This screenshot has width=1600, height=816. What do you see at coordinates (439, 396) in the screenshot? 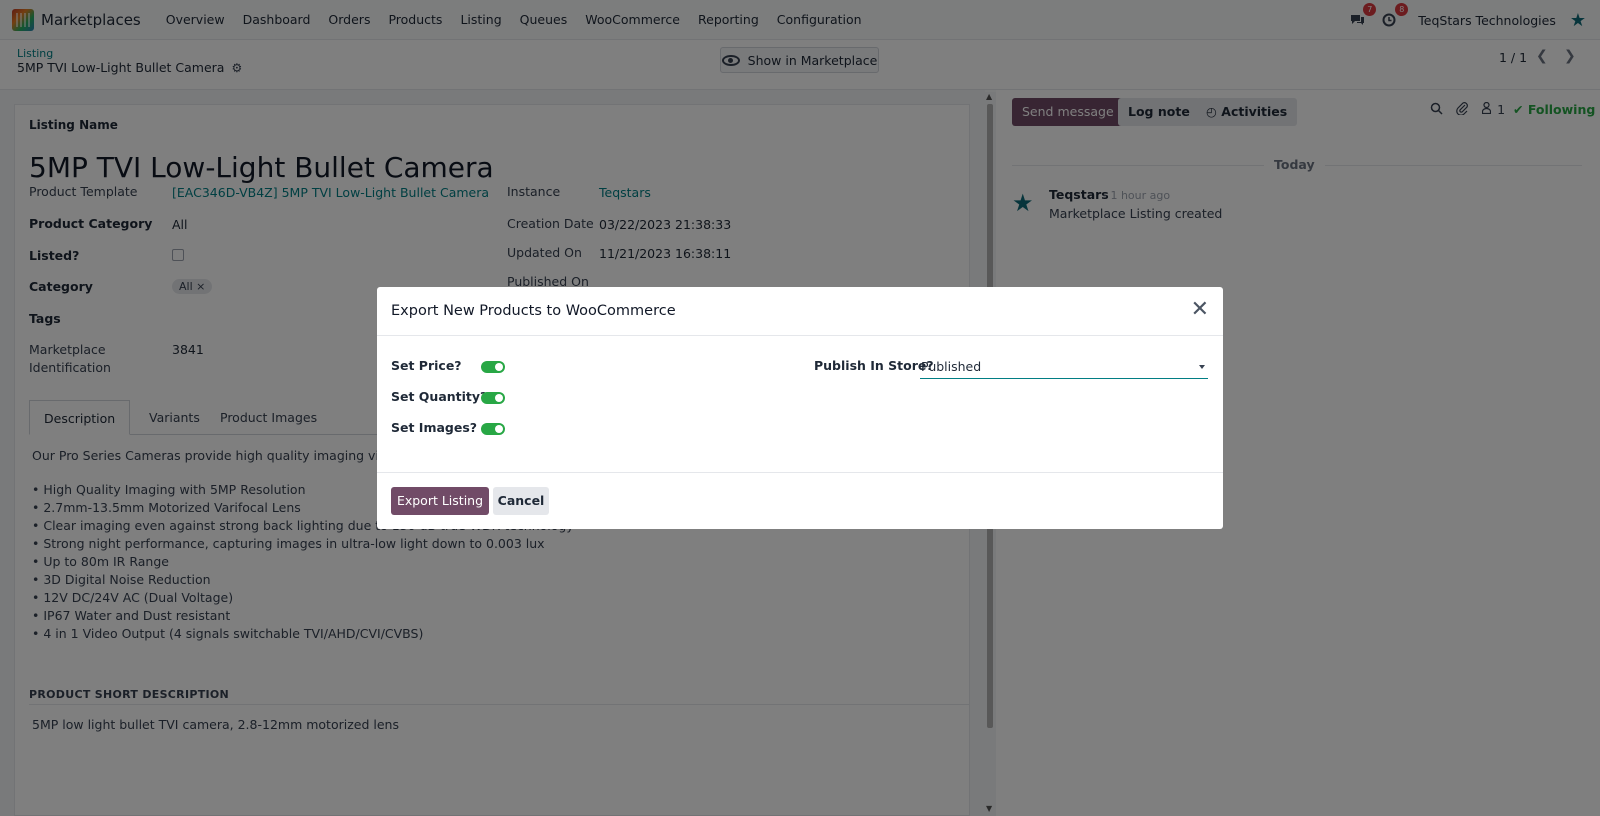
I see `set-quantity-label: Set Quantity?` at bounding box center [439, 396].